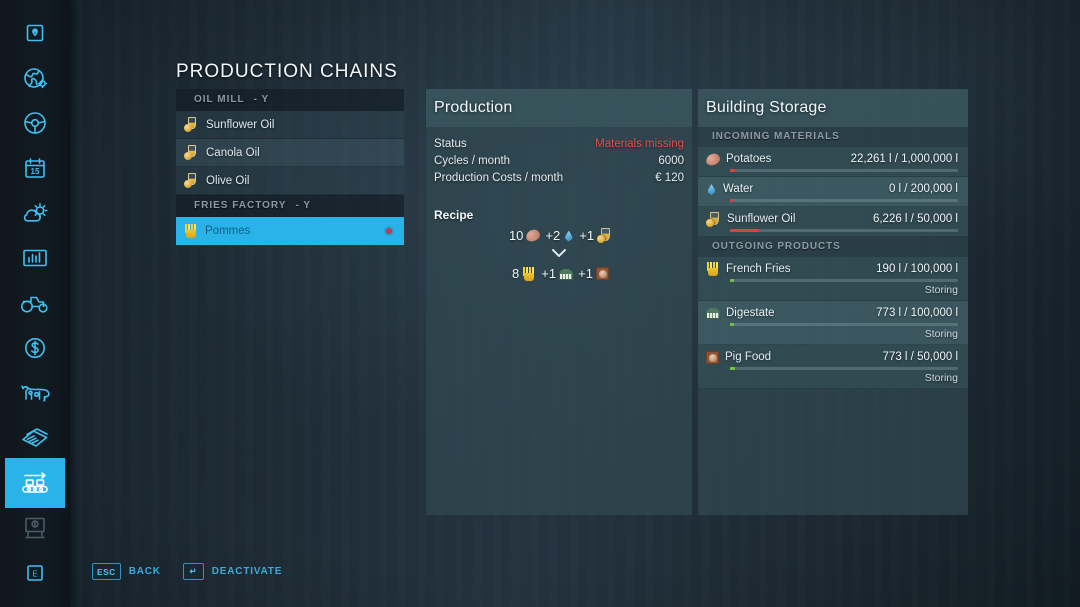 Image resolution: width=1080 pixels, height=607 pixels. I want to click on sidebar-item-key-e: E, so click(35, 573).